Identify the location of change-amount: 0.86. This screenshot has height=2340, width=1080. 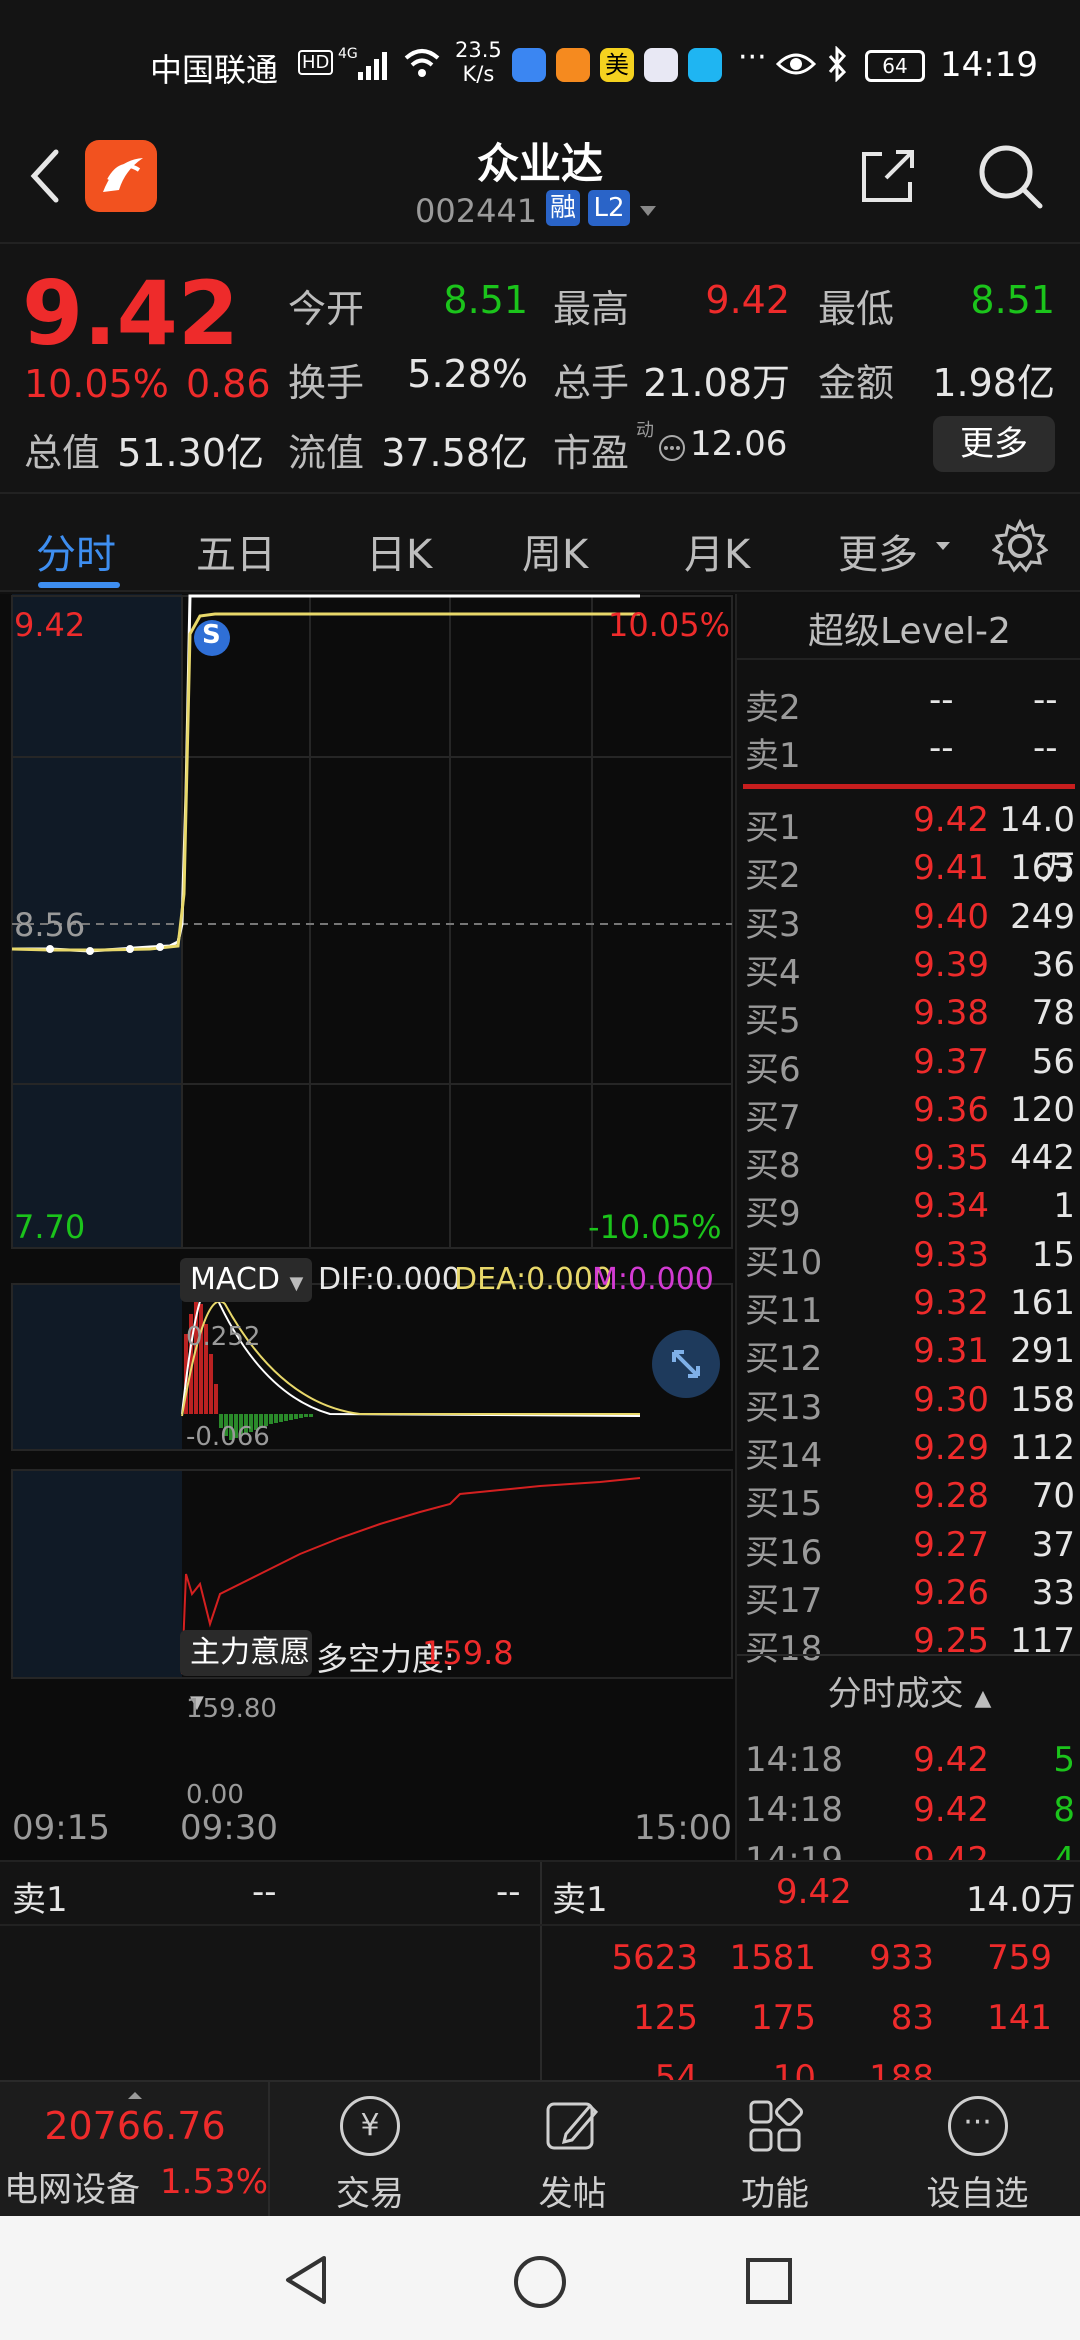
(228, 384).